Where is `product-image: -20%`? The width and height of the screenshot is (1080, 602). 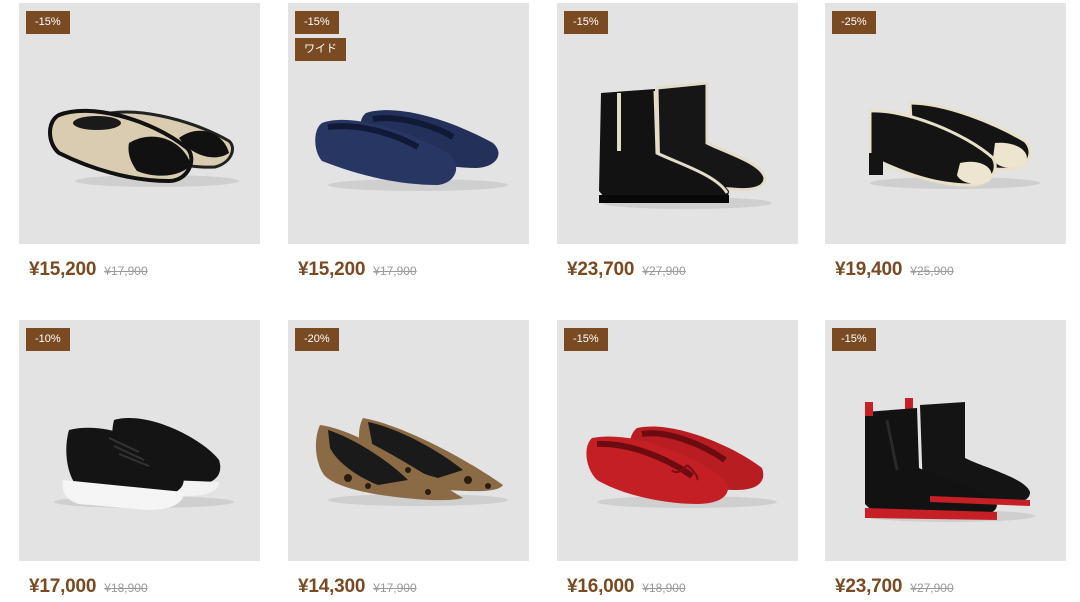
product-image: -20% is located at coordinates (408, 440).